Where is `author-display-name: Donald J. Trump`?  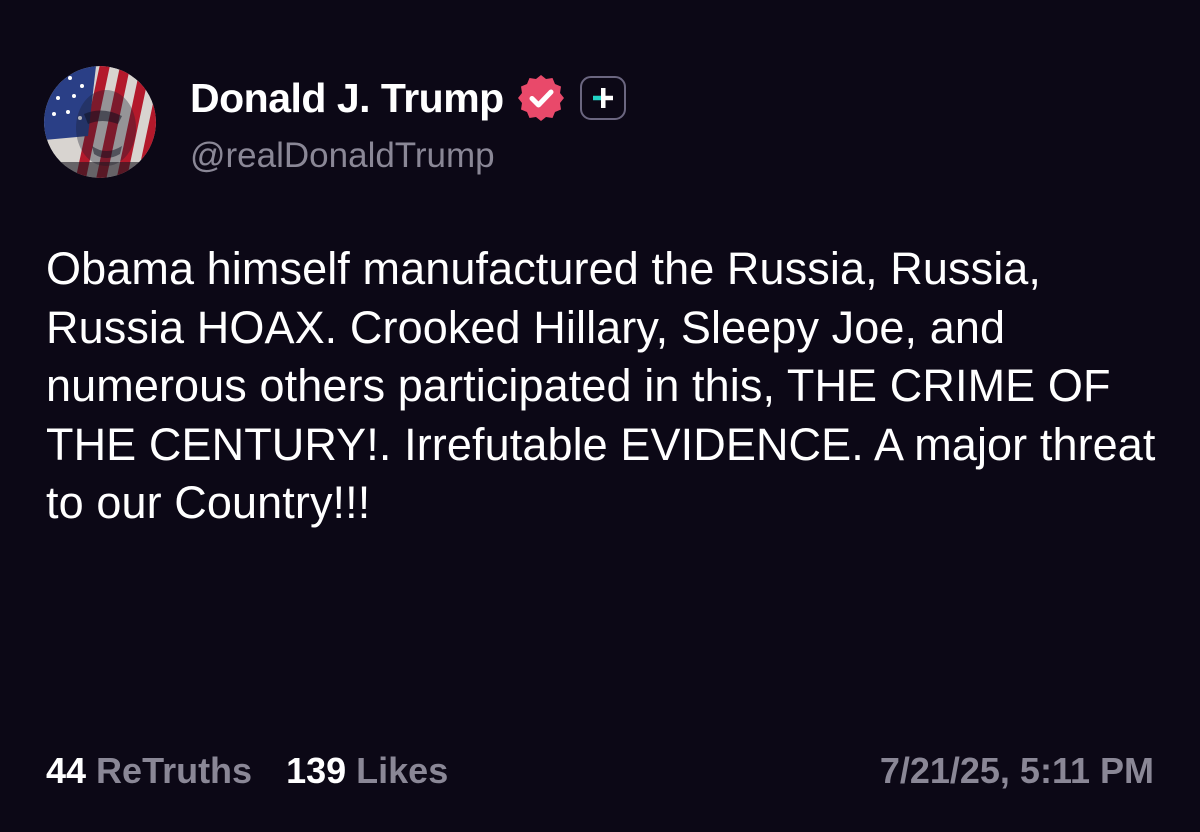
author-display-name: Donald J. Trump is located at coordinates (347, 98).